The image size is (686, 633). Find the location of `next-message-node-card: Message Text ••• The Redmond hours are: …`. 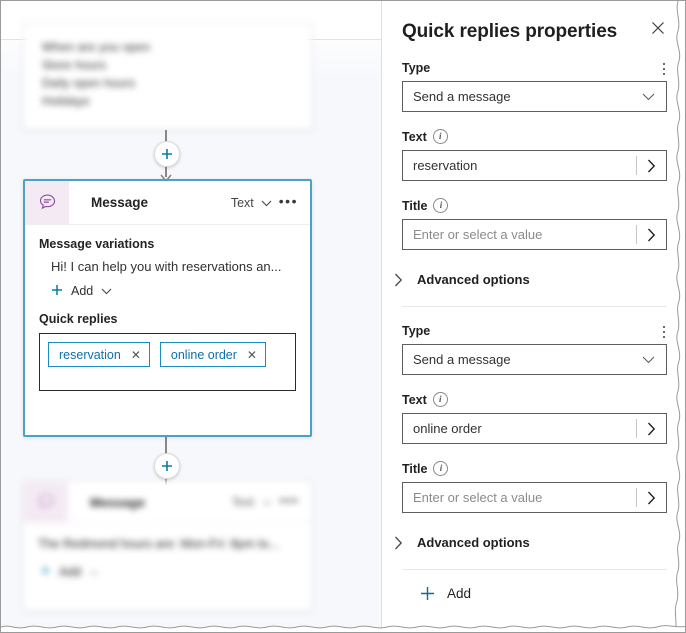

next-message-node-card: Message Text ••• The Redmond hours are: … is located at coordinates (167, 546).